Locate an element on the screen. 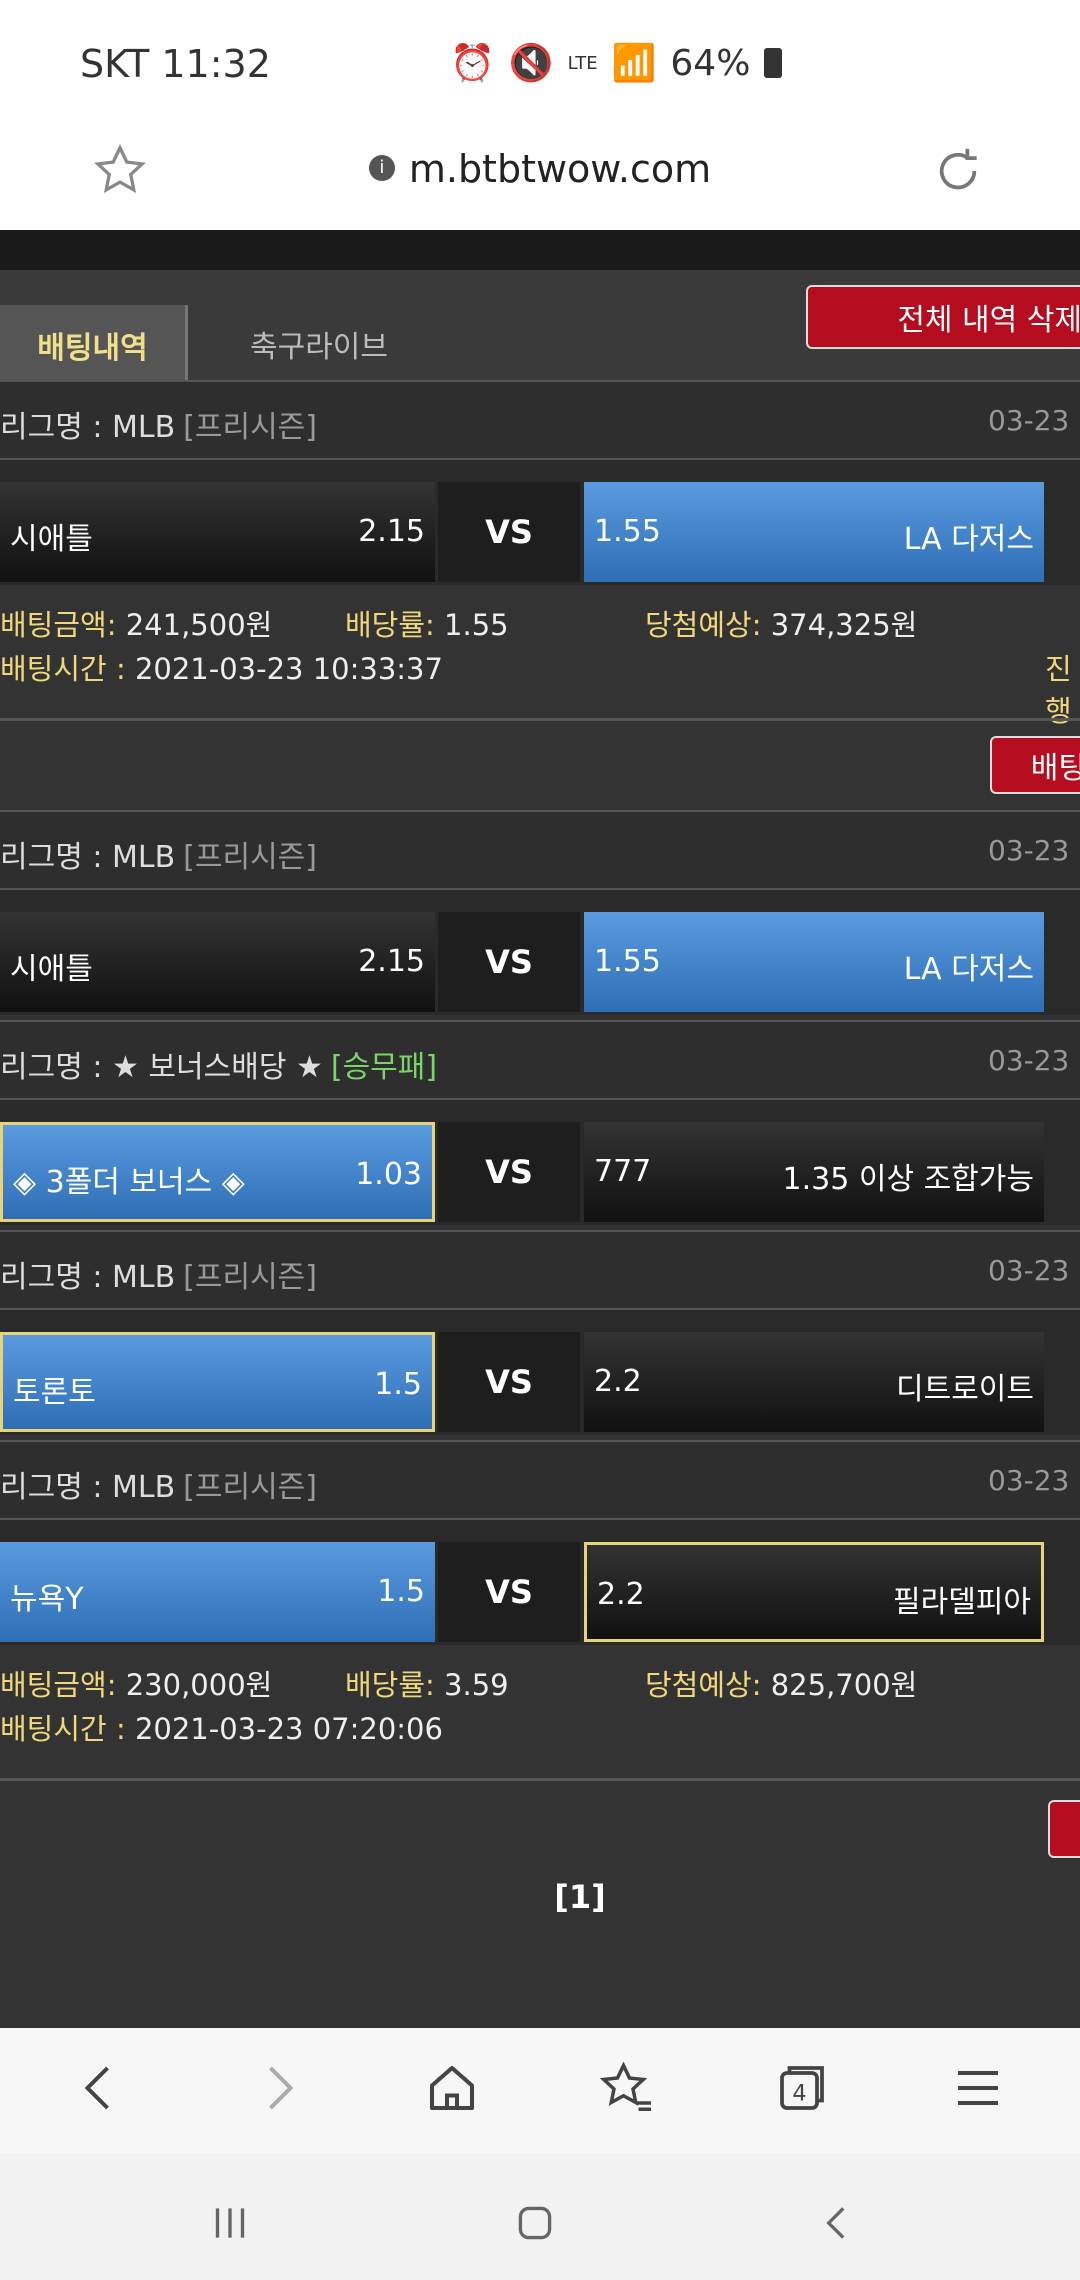  bet-action-button is located at coordinates (1064, 1829).